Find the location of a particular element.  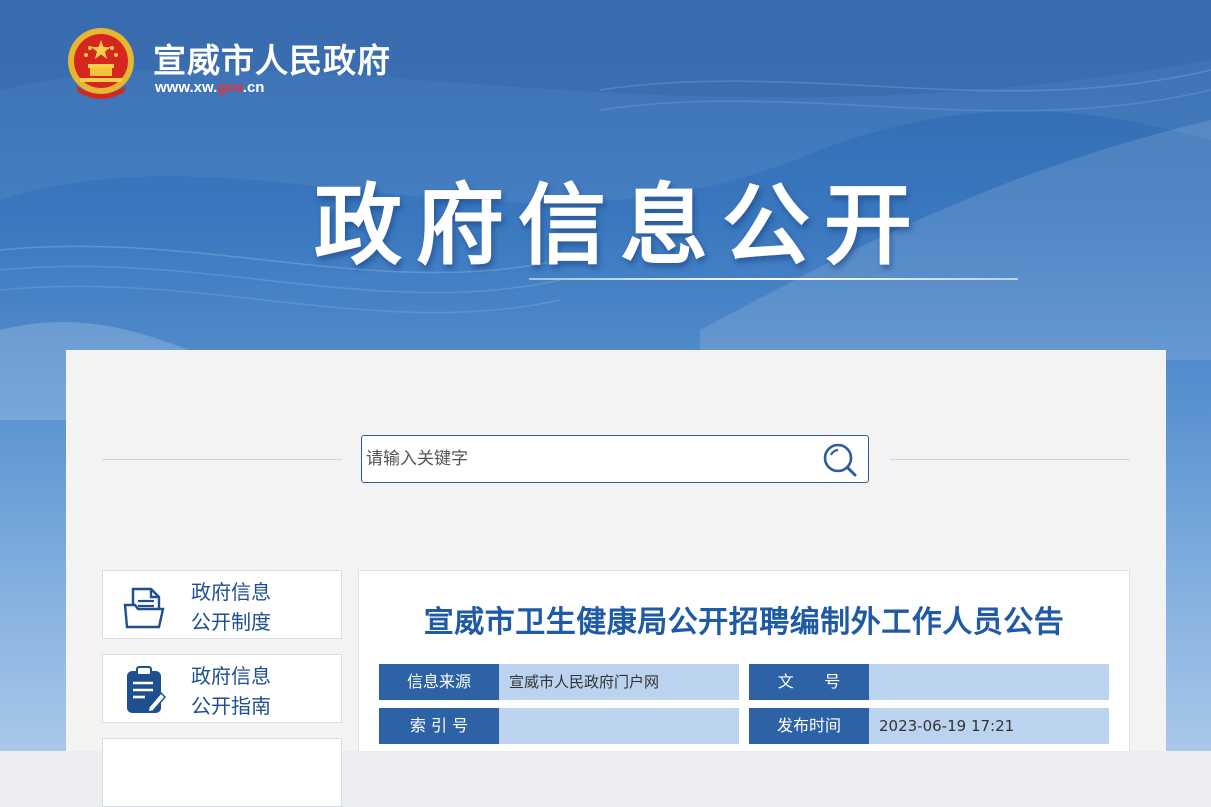

meta-source-label: 信息来源 is located at coordinates (439, 682).